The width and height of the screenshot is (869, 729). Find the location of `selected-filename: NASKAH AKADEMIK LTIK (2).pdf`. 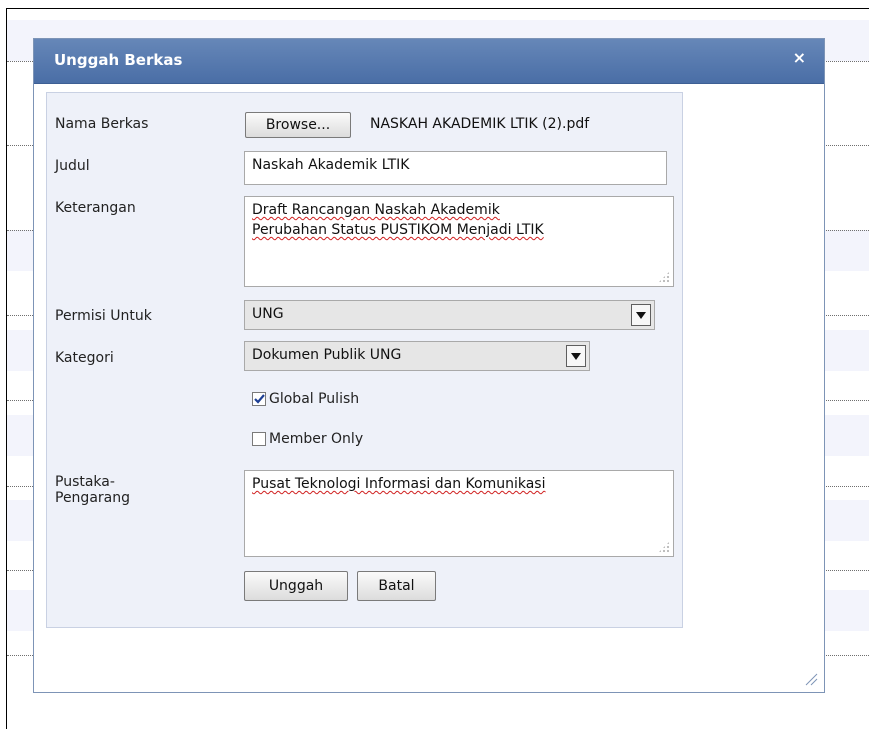

selected-filename: NASKAH AKADEMIK LTIK (2).pdf is located at coordinates (480, 124).